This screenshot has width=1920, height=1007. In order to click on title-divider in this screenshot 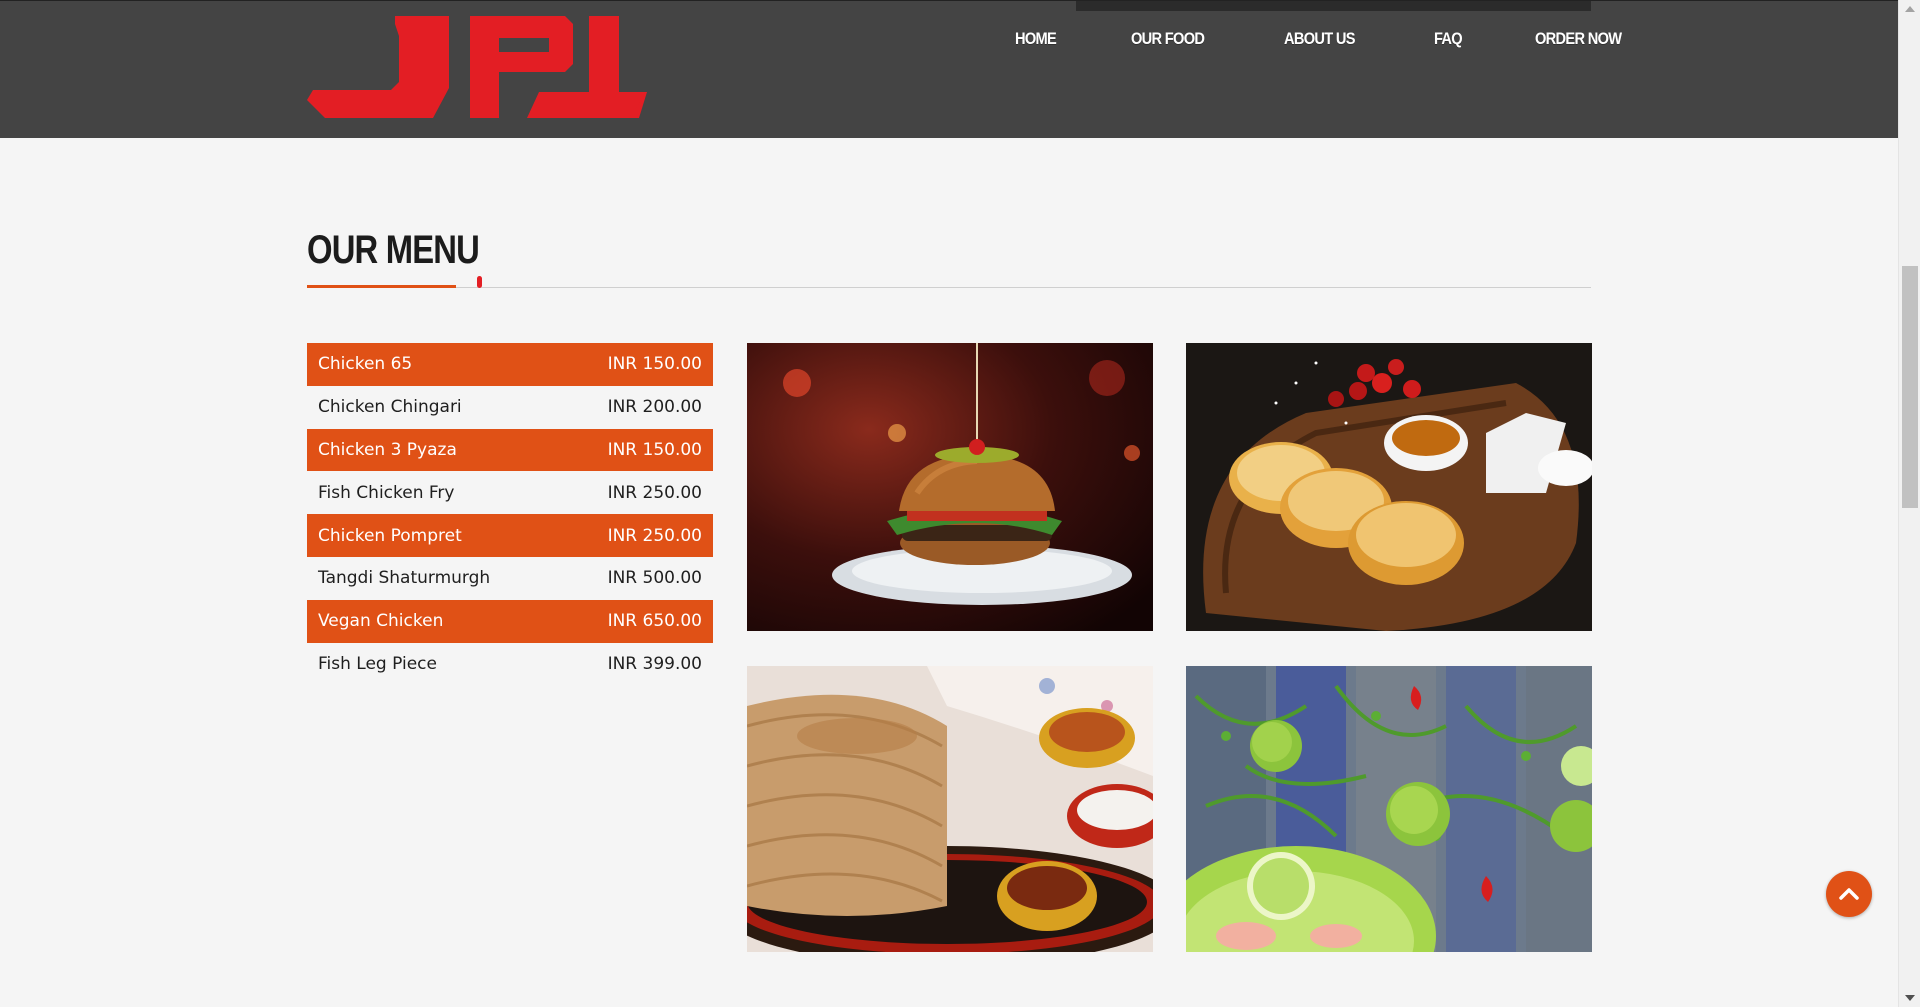, I will do `click(949, 287)`.